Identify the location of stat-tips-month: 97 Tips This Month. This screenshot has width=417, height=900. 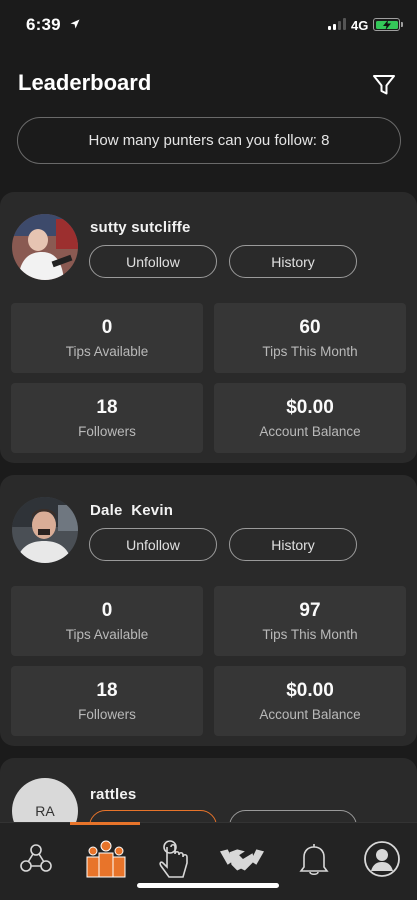
(310, 621).